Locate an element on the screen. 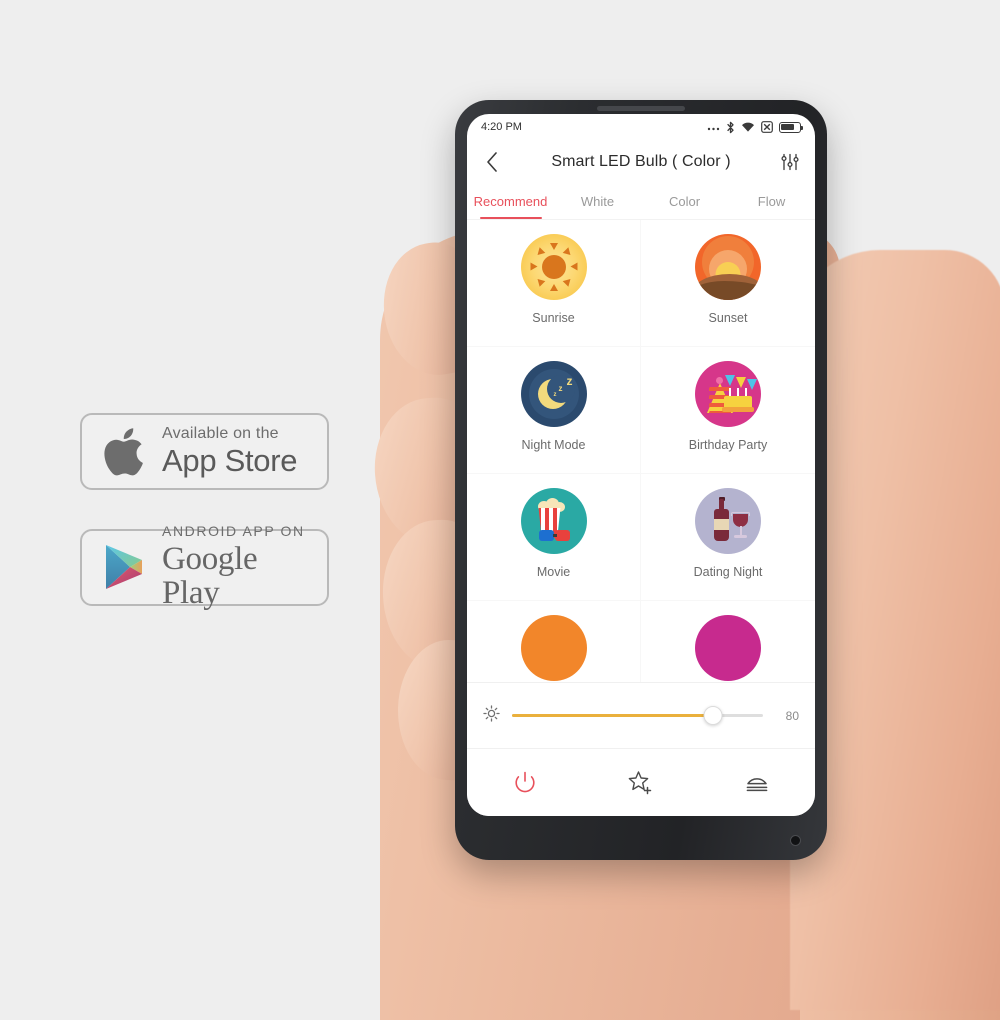 Image resolution: width=1000 pixels, height=1020 pixels. page-title: Smart LED Bulb ( Color ) is located at coordinates (641, 161).